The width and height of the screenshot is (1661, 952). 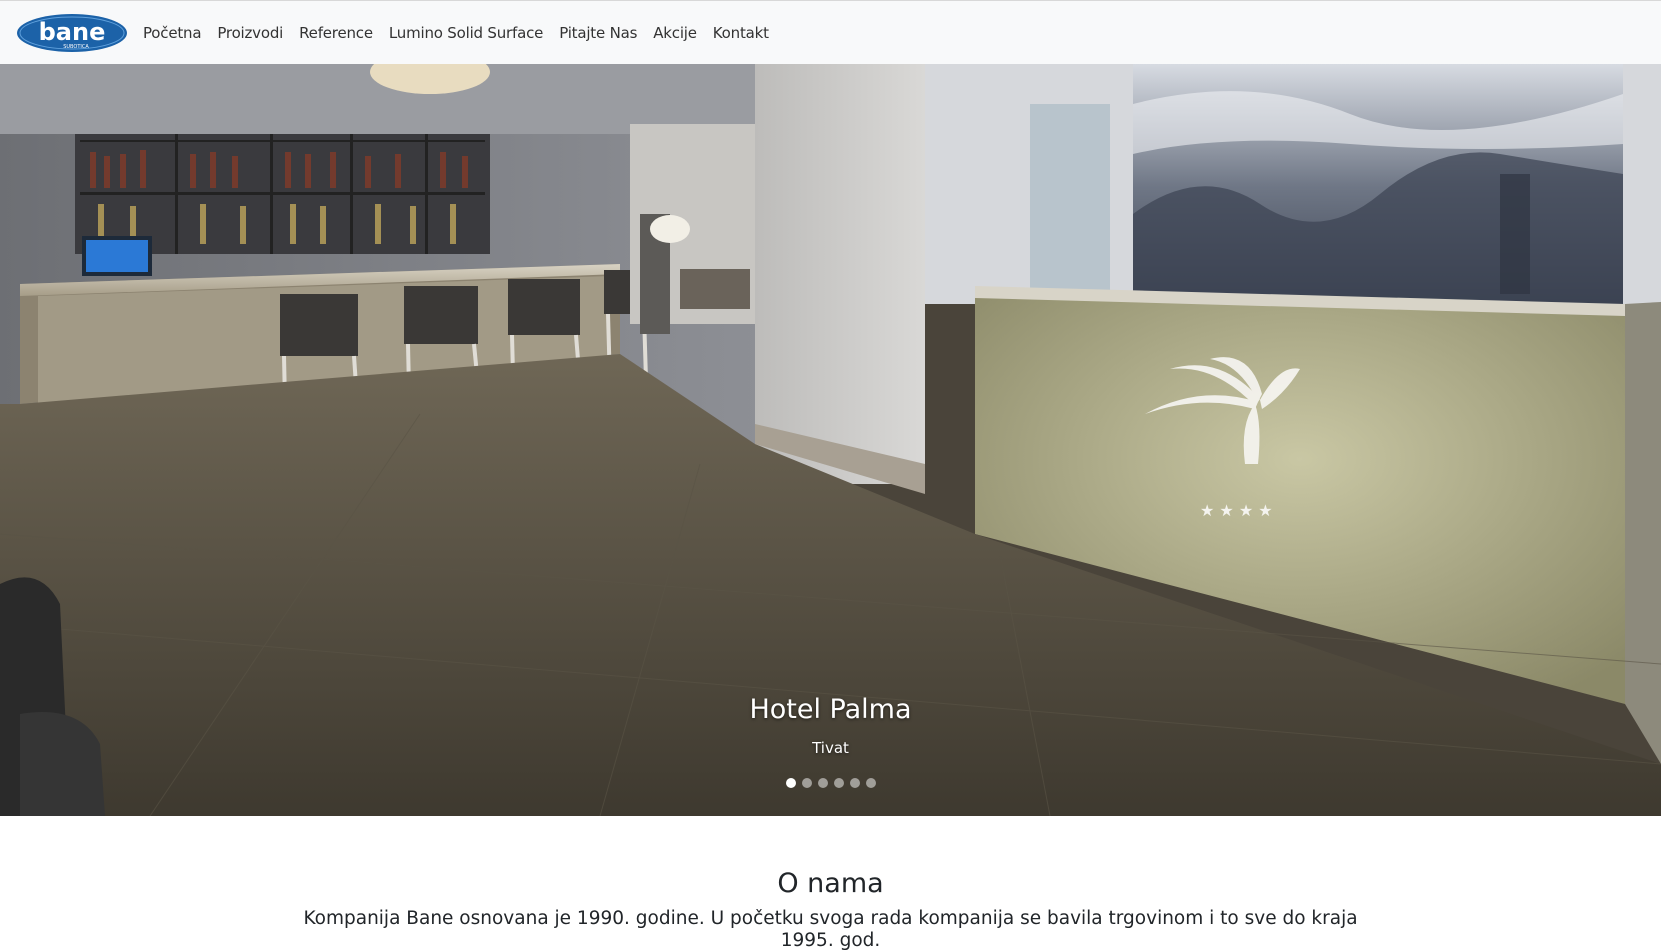 I want to click on nav-item-pocetna: Početna, so click(x=172, y=33).